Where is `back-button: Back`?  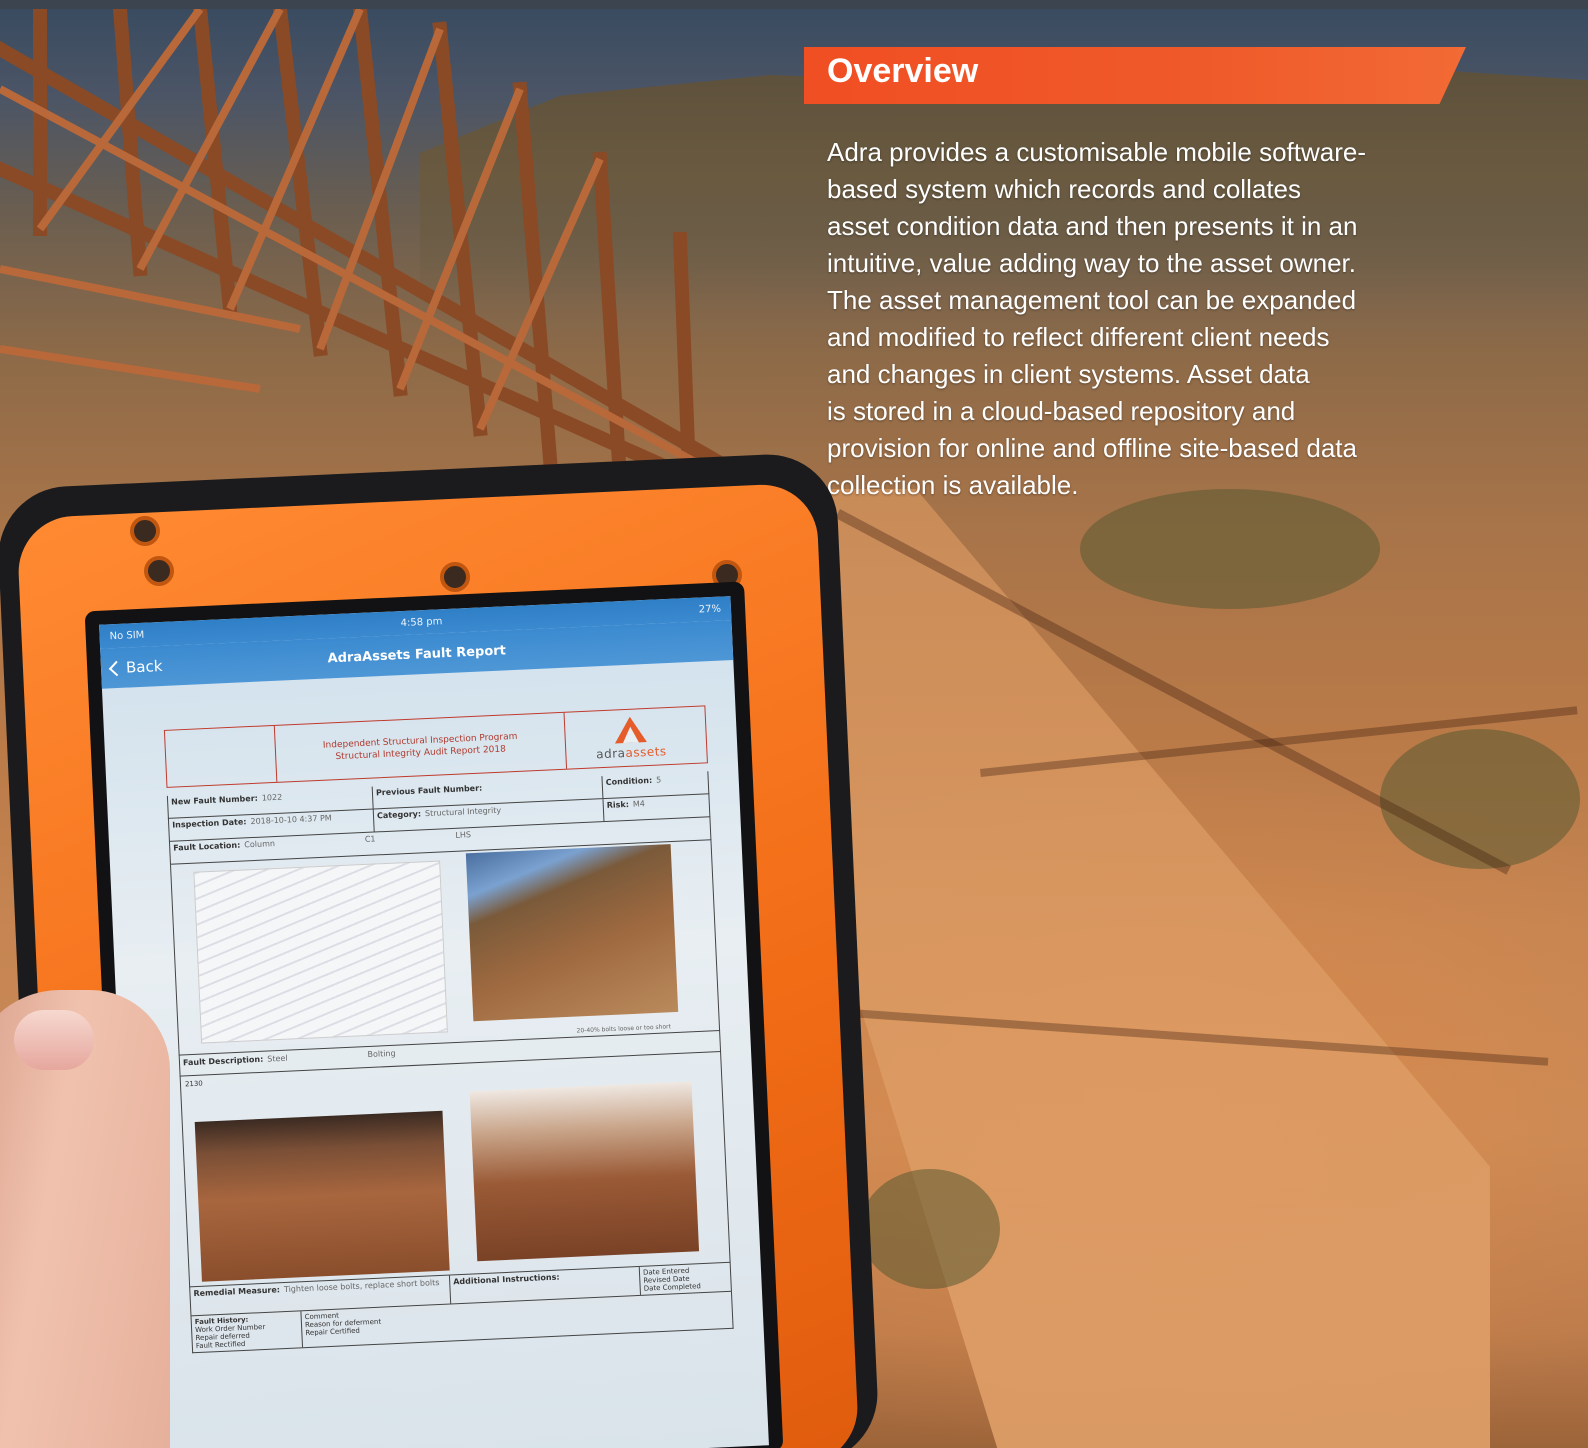 back-button: Back is located at coordinates (132, 667).